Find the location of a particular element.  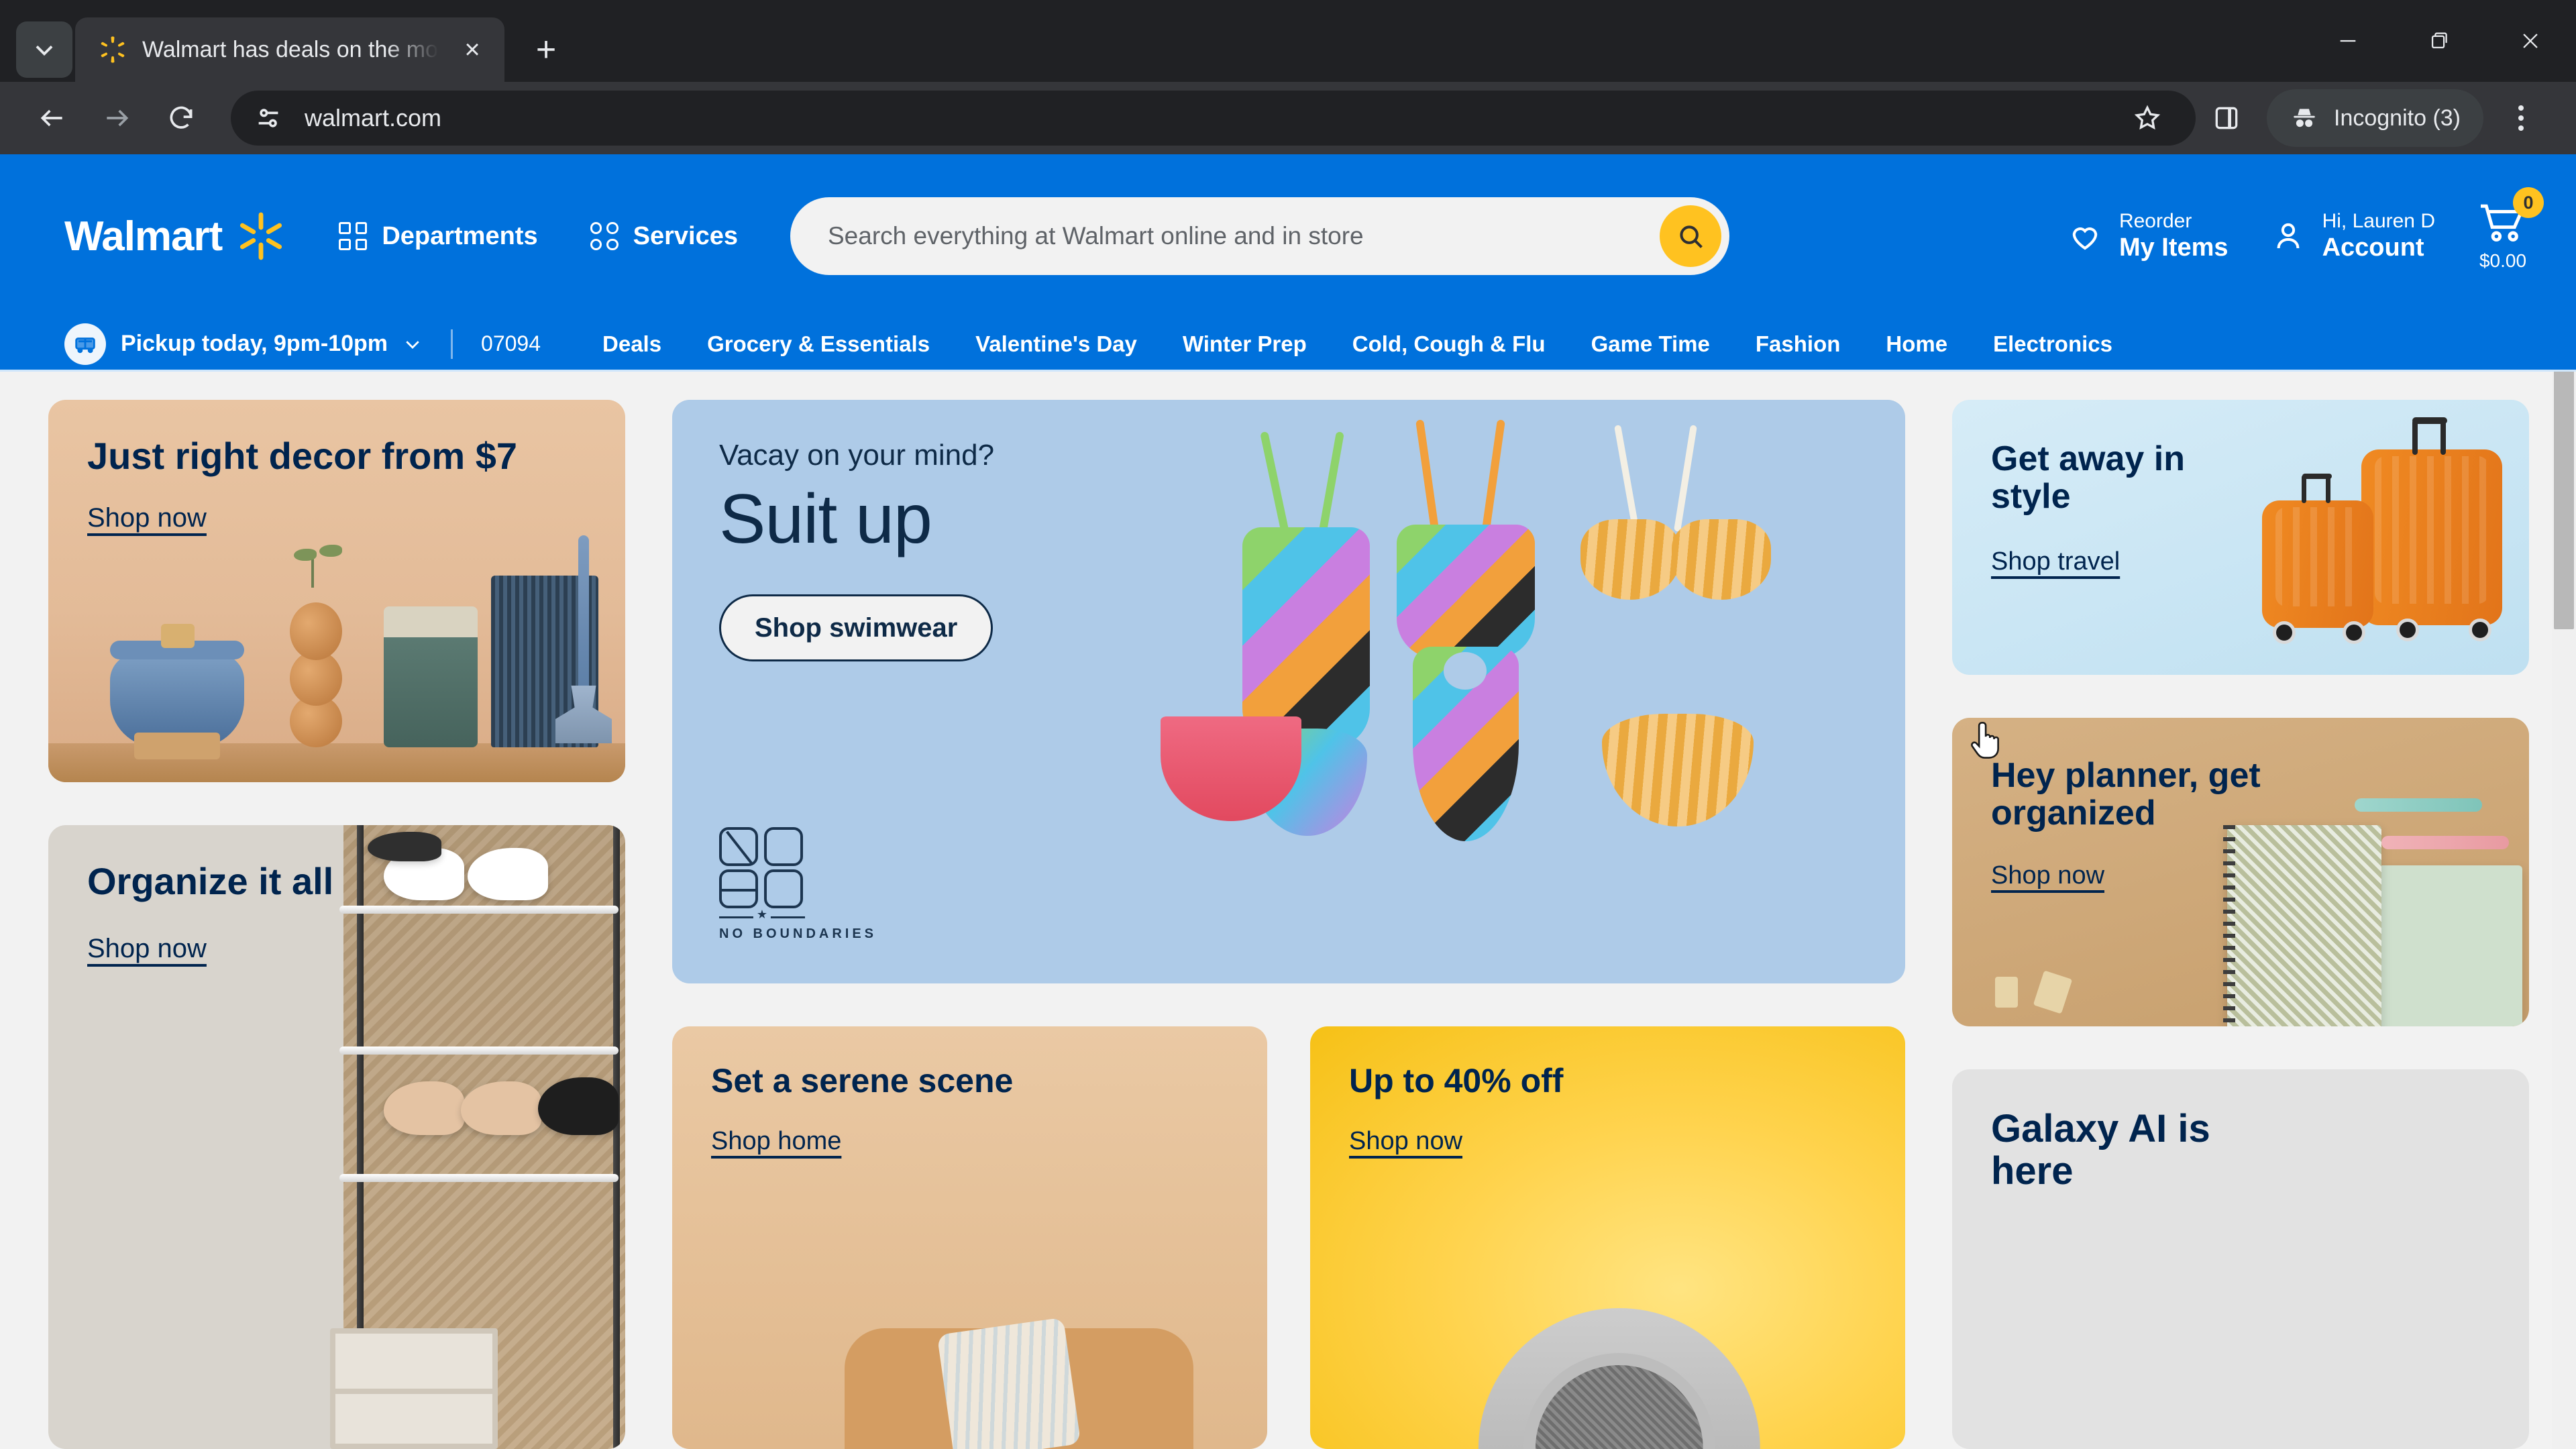

forward-button is located at coordinates (117, 118).